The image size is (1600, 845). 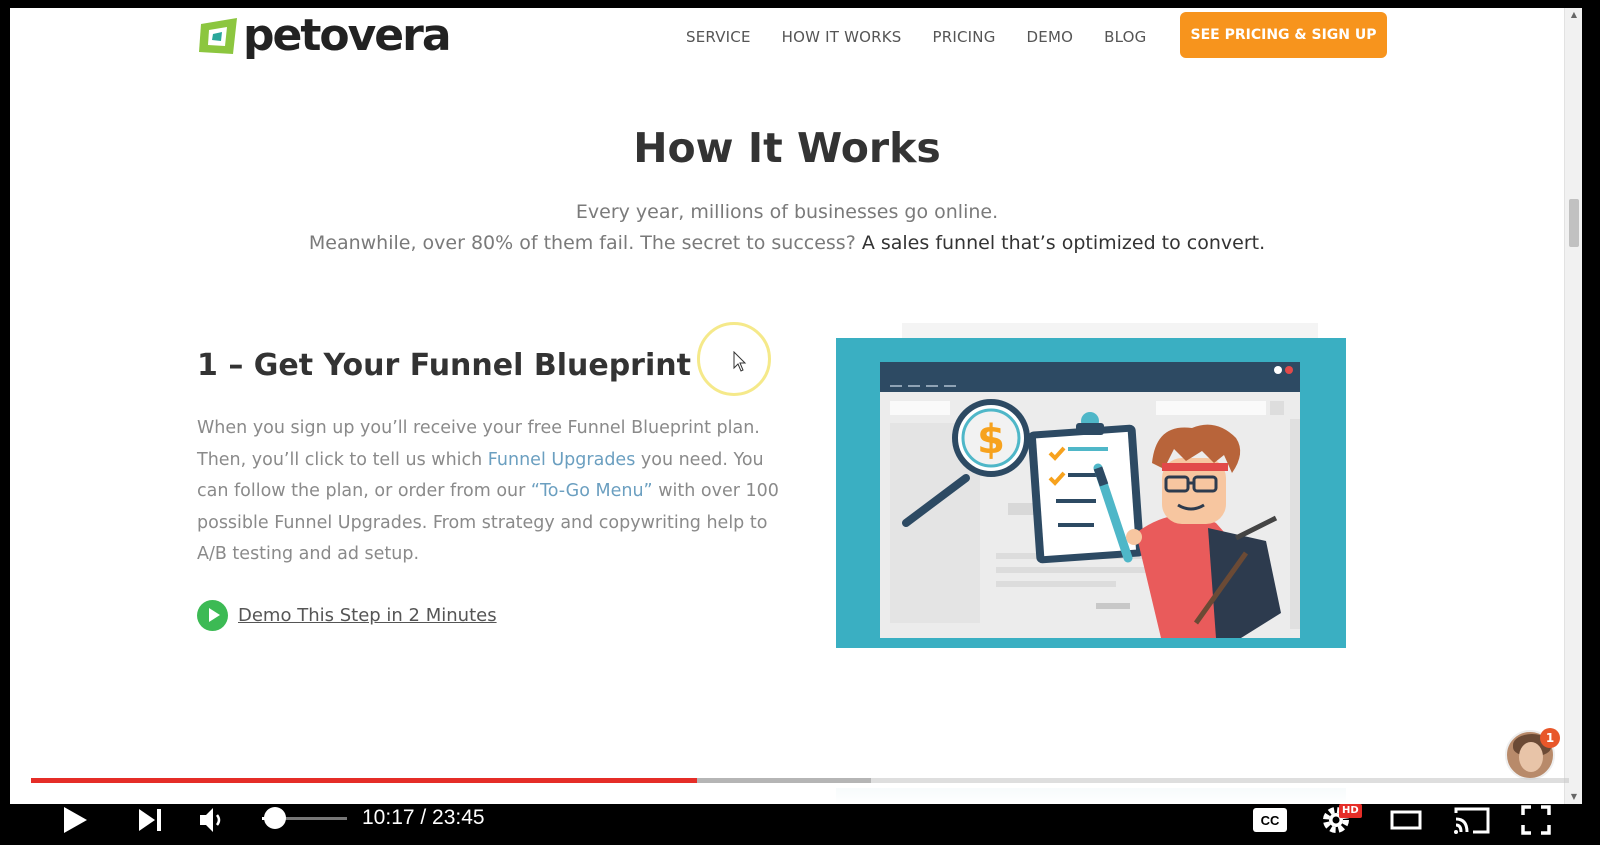 What do you see at coordinates (592, 491) in the screenshot?
I see `to-go-menu-link: “To-Go Menu”` at bounding box center [592, 491].